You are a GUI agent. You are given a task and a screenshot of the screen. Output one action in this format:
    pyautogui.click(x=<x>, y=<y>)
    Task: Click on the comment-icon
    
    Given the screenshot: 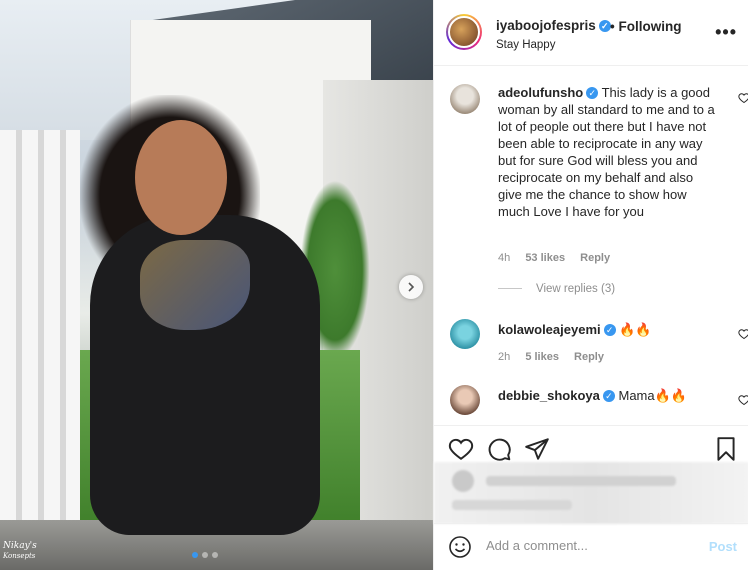 What is the action you would take?
    pyautogui.click(x=499, y=449)
    